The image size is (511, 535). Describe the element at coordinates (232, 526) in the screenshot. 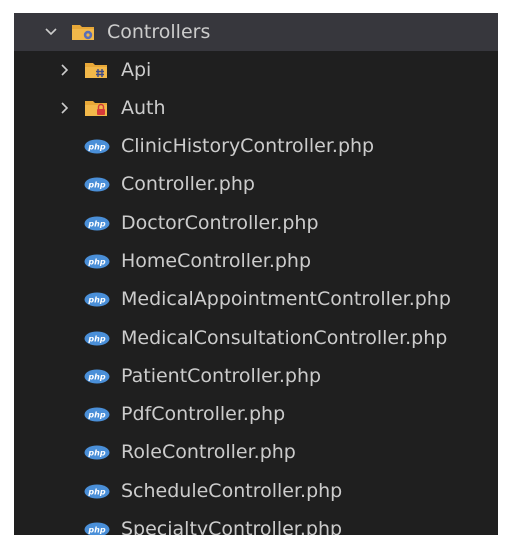

I see `tree-file-label: SpecialtyController.php` at that location.